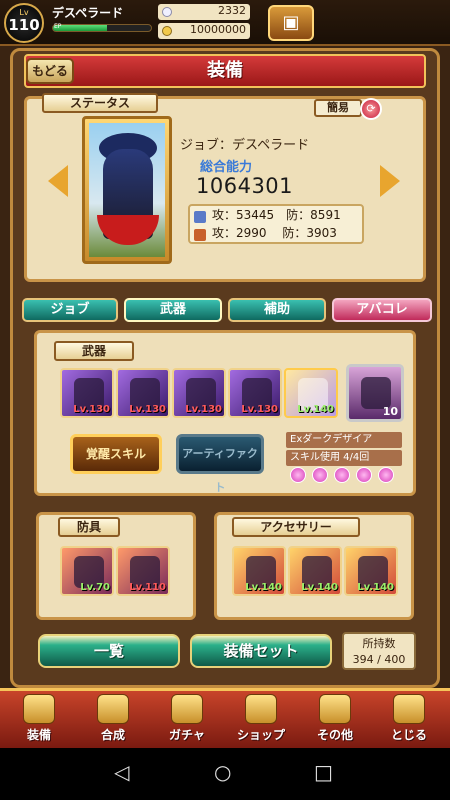 This screenshot has width=450, height=800. I want to click on ex-skill-card: 10, so click(375, 393).